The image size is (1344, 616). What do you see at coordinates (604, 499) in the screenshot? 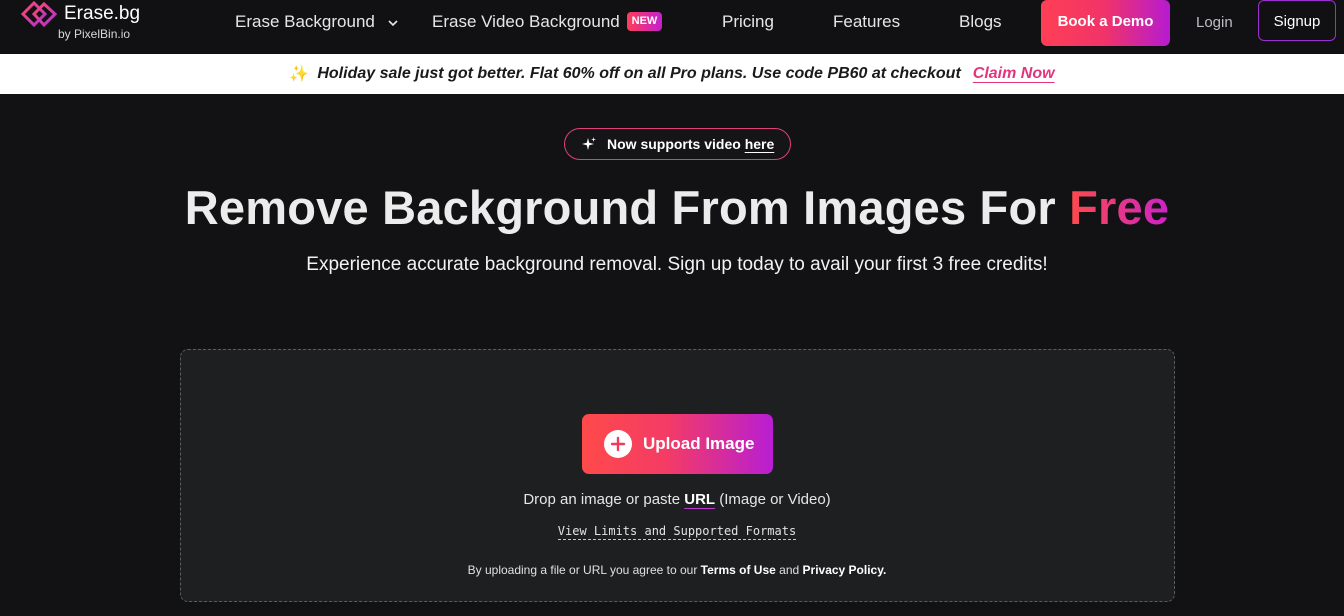
I see `drop-prefix: Drop an image or paste` at bounding box center [604, 499].